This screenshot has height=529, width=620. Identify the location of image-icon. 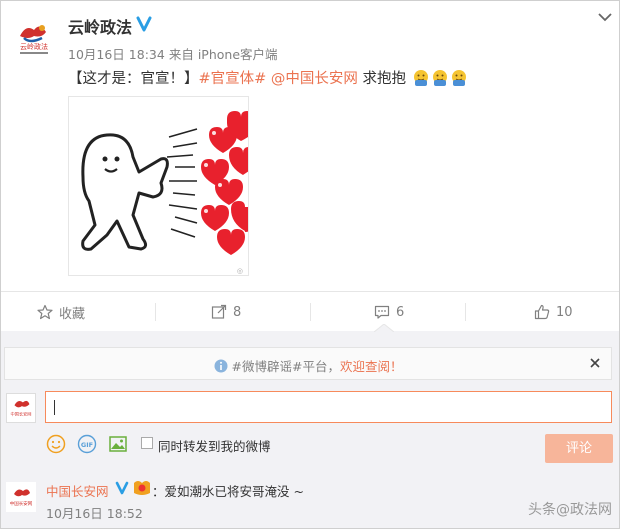
(118, 444).